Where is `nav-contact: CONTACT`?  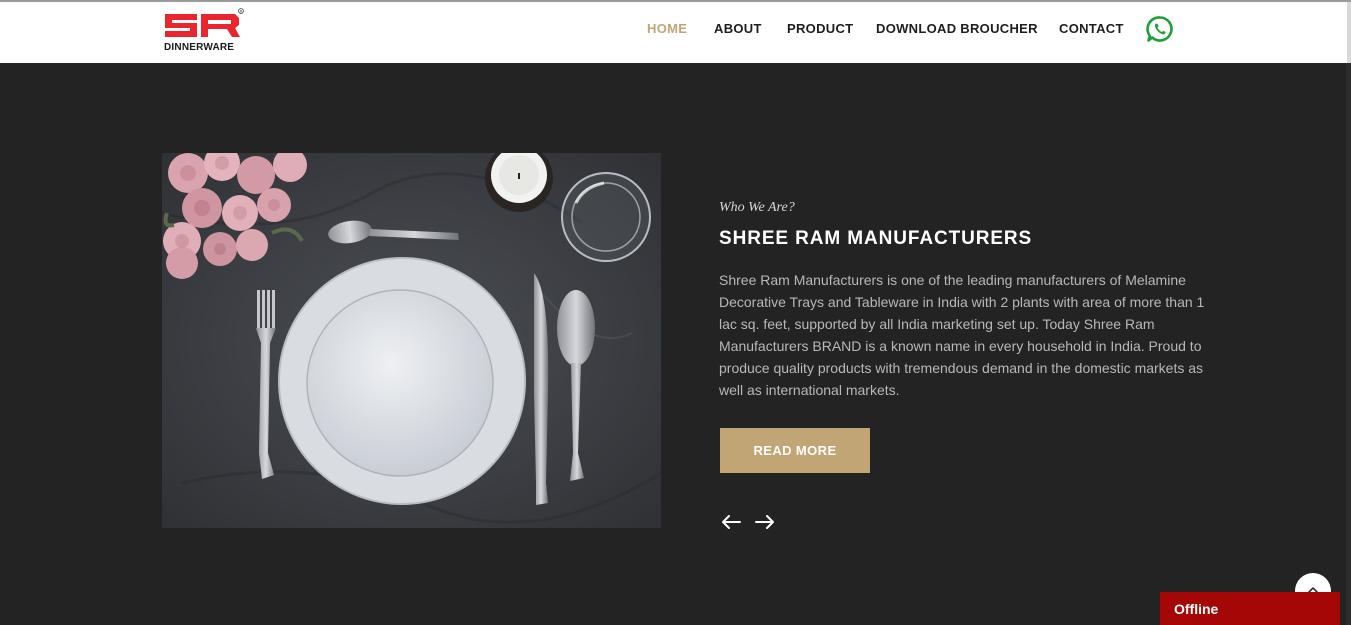 nav-contact: CONTACT is located at coordinates (1091, 29).